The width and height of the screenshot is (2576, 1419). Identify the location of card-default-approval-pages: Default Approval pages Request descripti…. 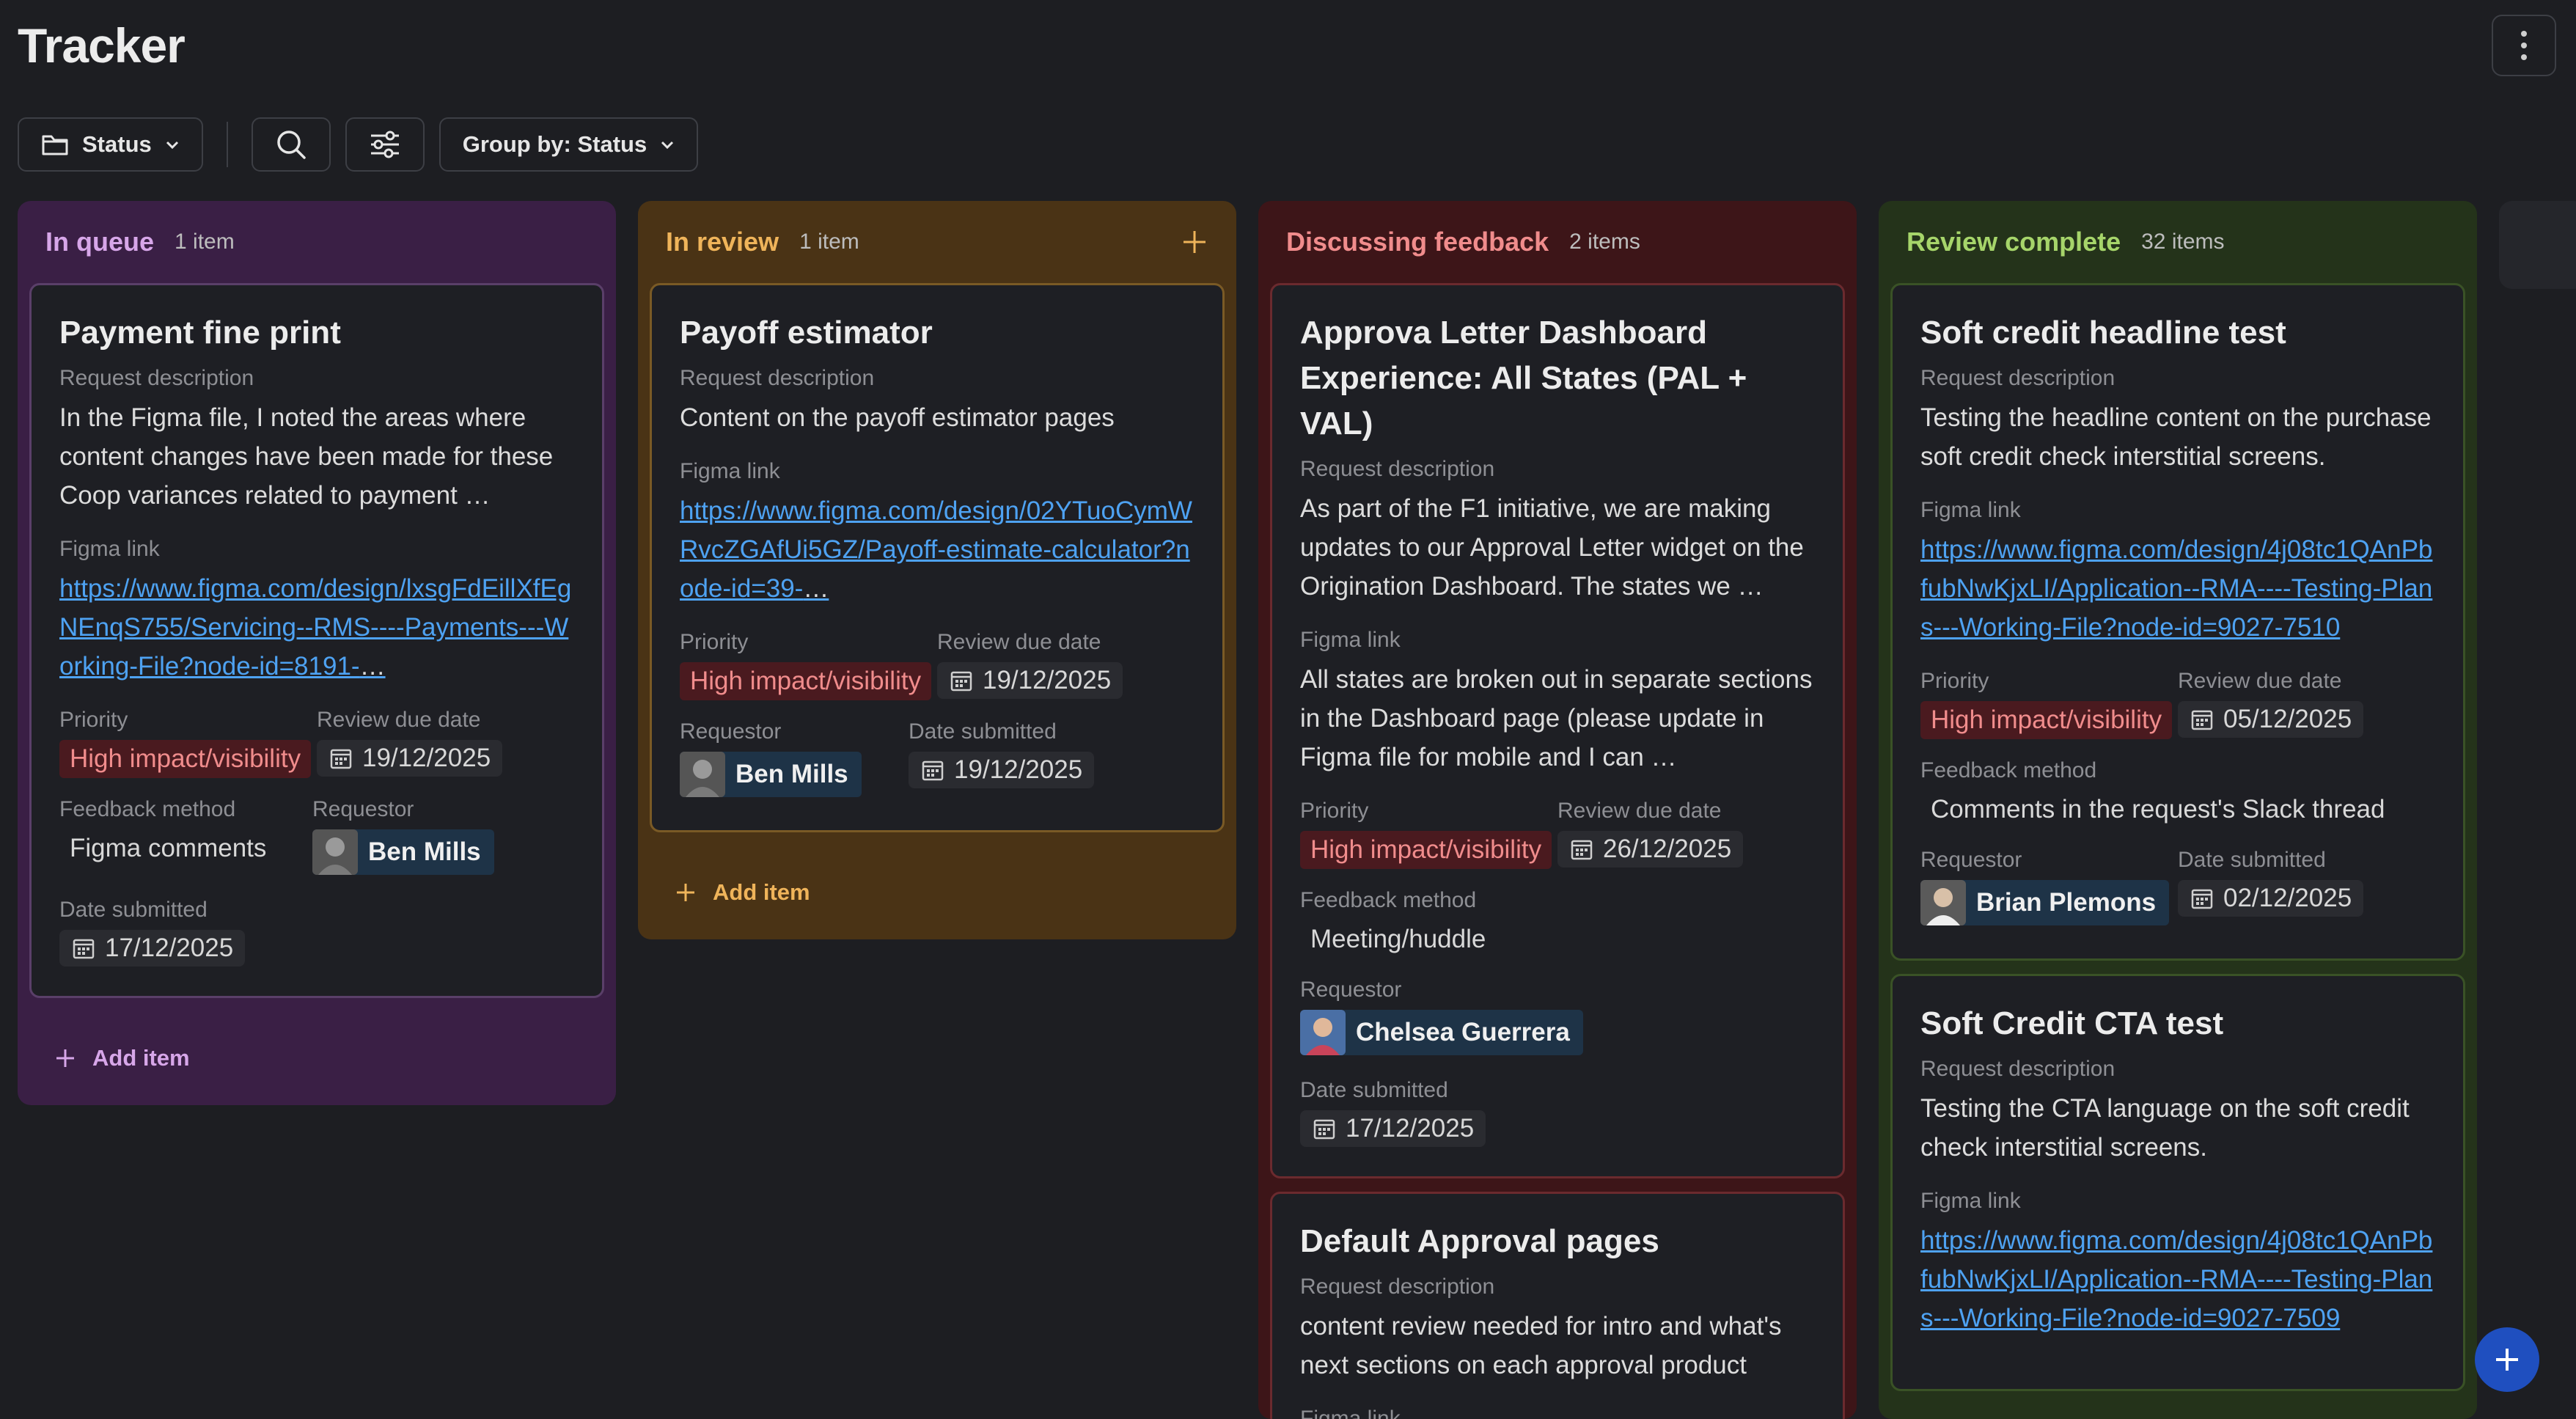
(1558, 1305).